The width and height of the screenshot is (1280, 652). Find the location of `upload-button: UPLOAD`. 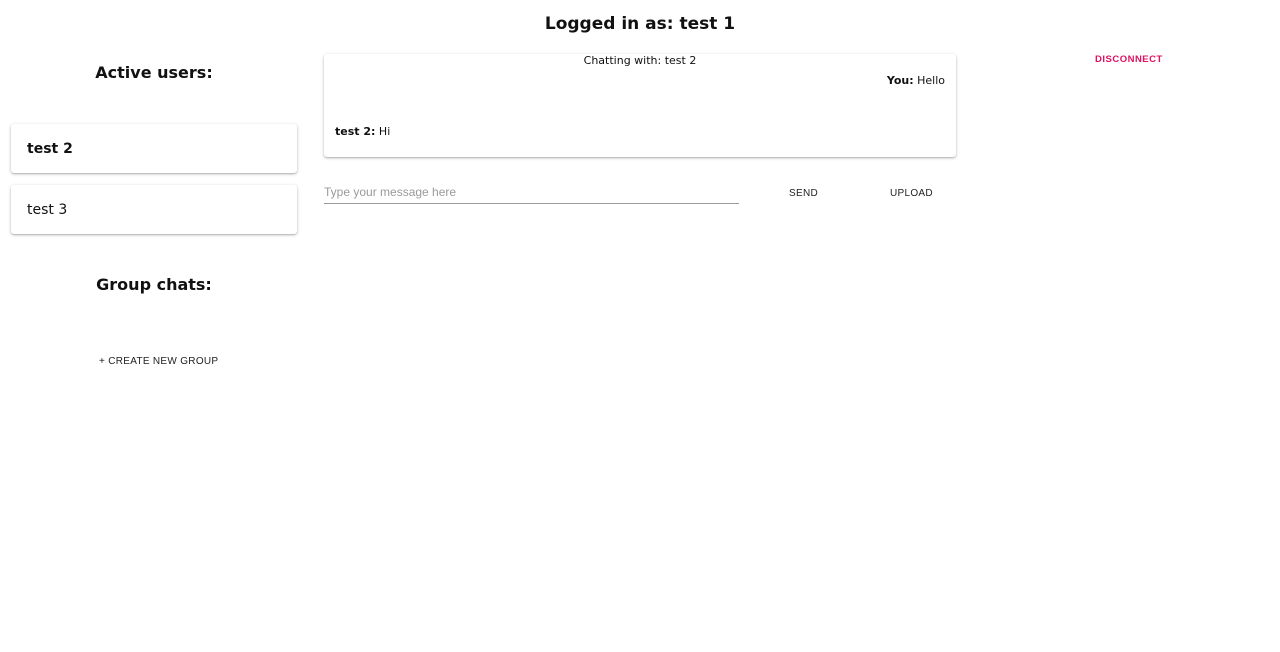

upload-button: UPLOAD is located at coordinates (911, 193).